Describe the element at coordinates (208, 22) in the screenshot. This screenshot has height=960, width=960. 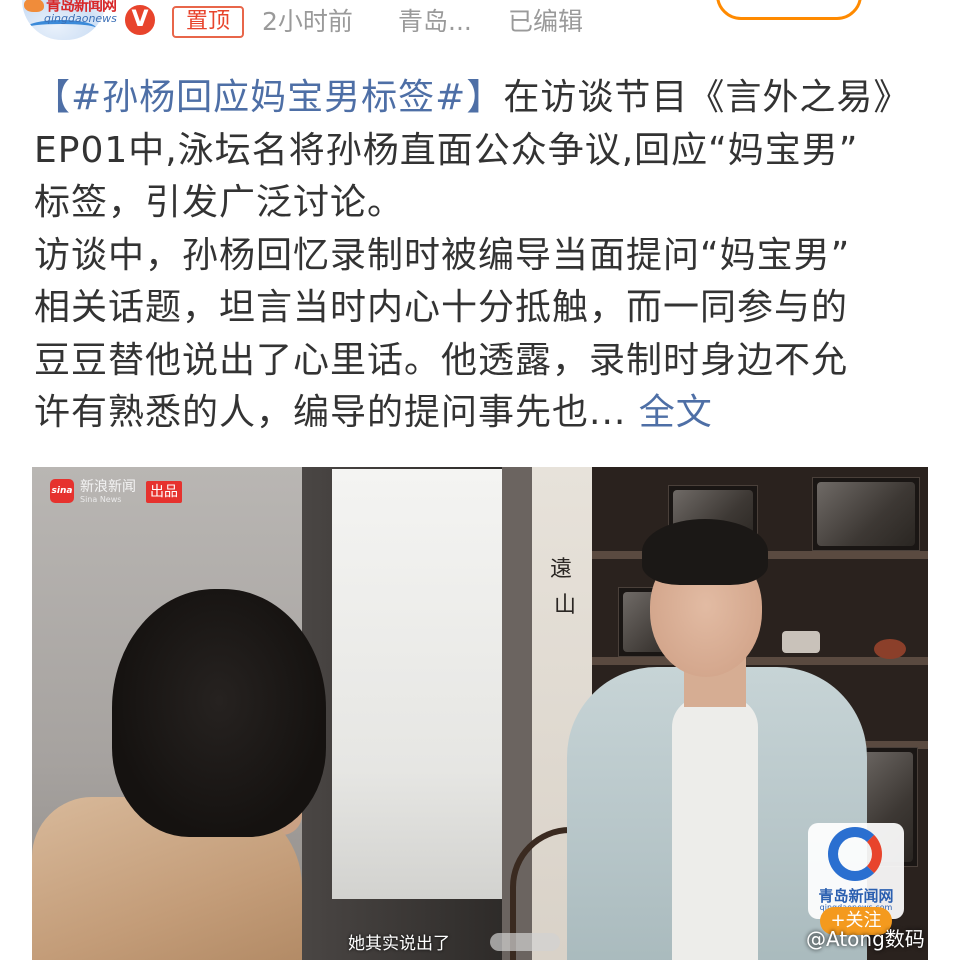
I see `pinned-tag: 置顶` at that location.